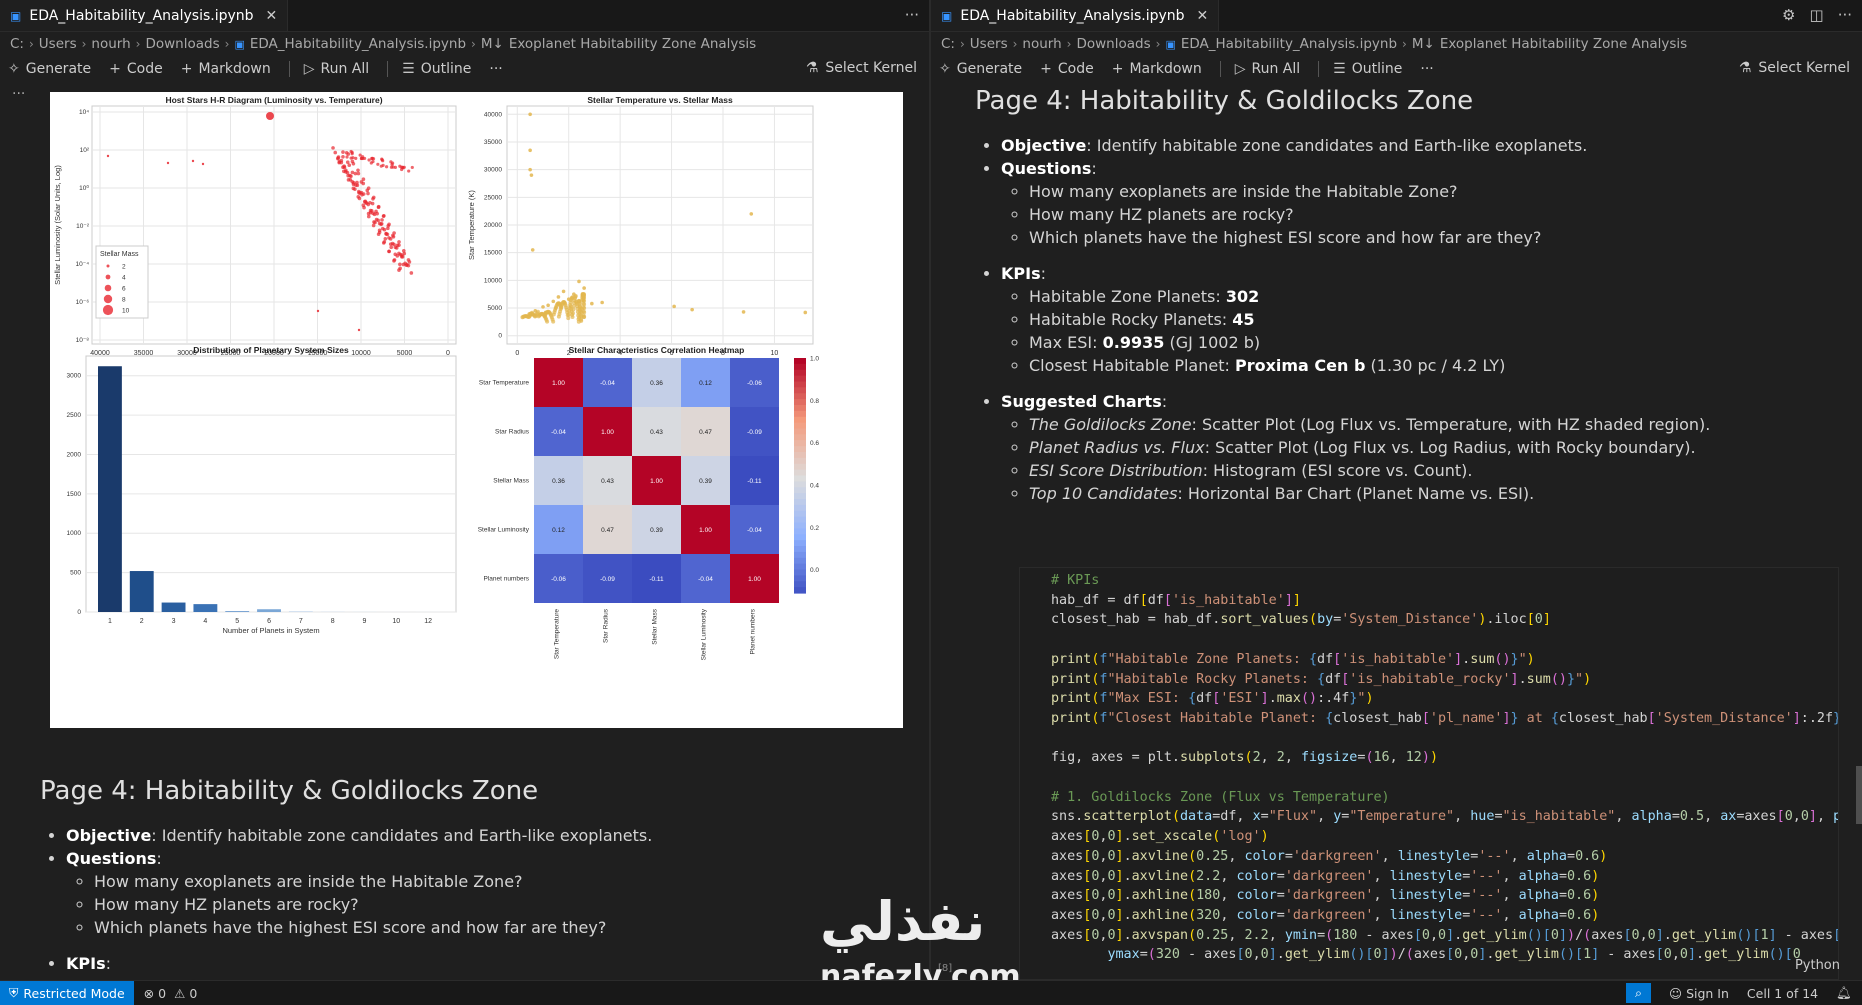  Describe the element at coordinates (705, 530) in the screenshot. I see `cell-value: 1.00` at that location.